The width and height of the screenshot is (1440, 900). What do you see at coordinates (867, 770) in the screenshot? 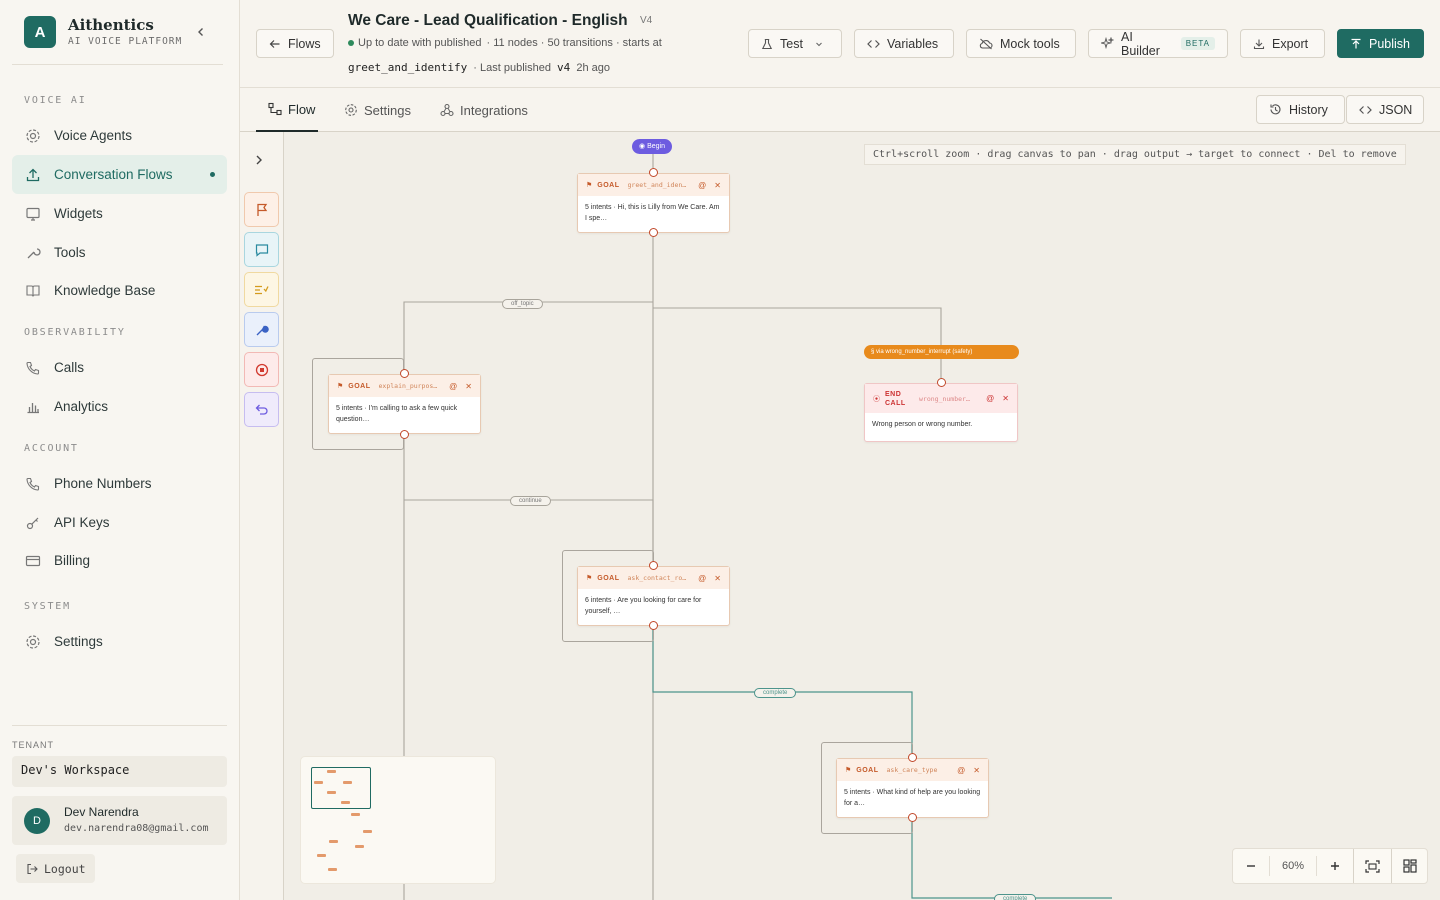
I see `node-type: GOAL` at bounding box center [867, 770].